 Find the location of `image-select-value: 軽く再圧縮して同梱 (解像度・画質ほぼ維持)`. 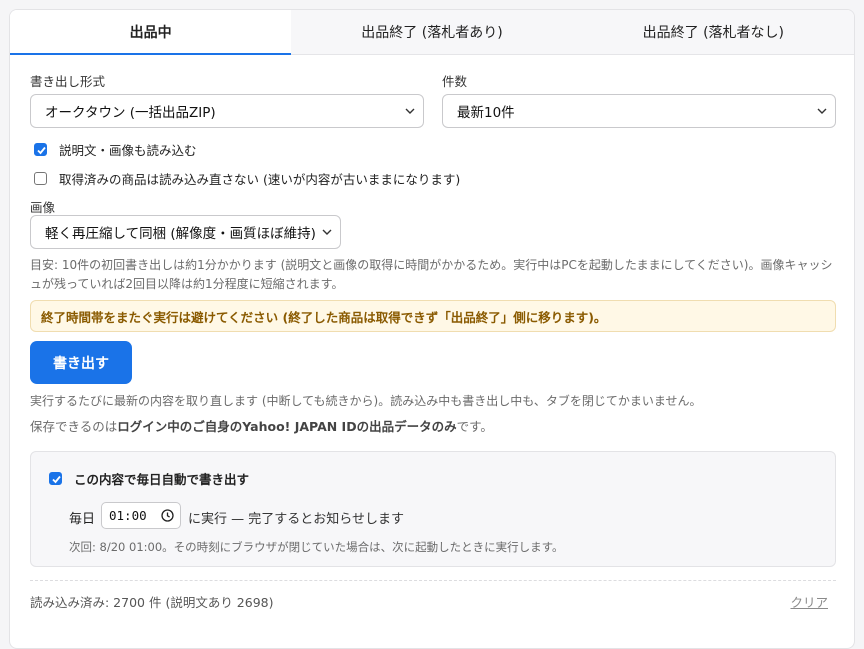

image-select-value: 軽く再圧縮して同梱 (解像度・画質ほぼ維持) is located at coordinates (180, 234).